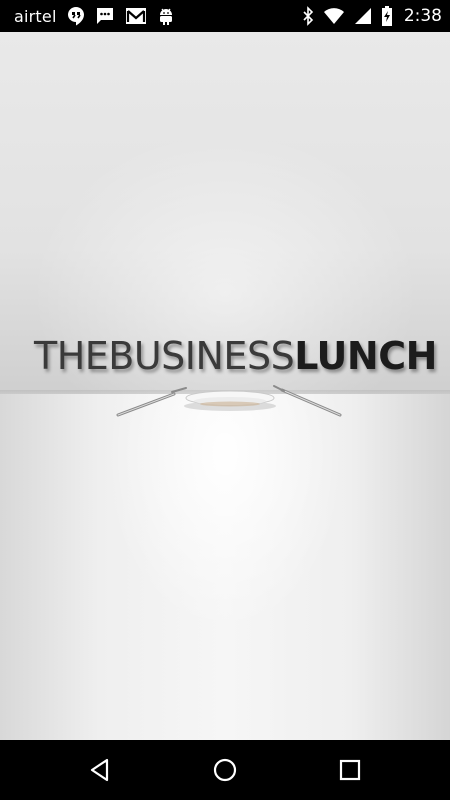  I want to click on recents-icon, so click(349, 770).